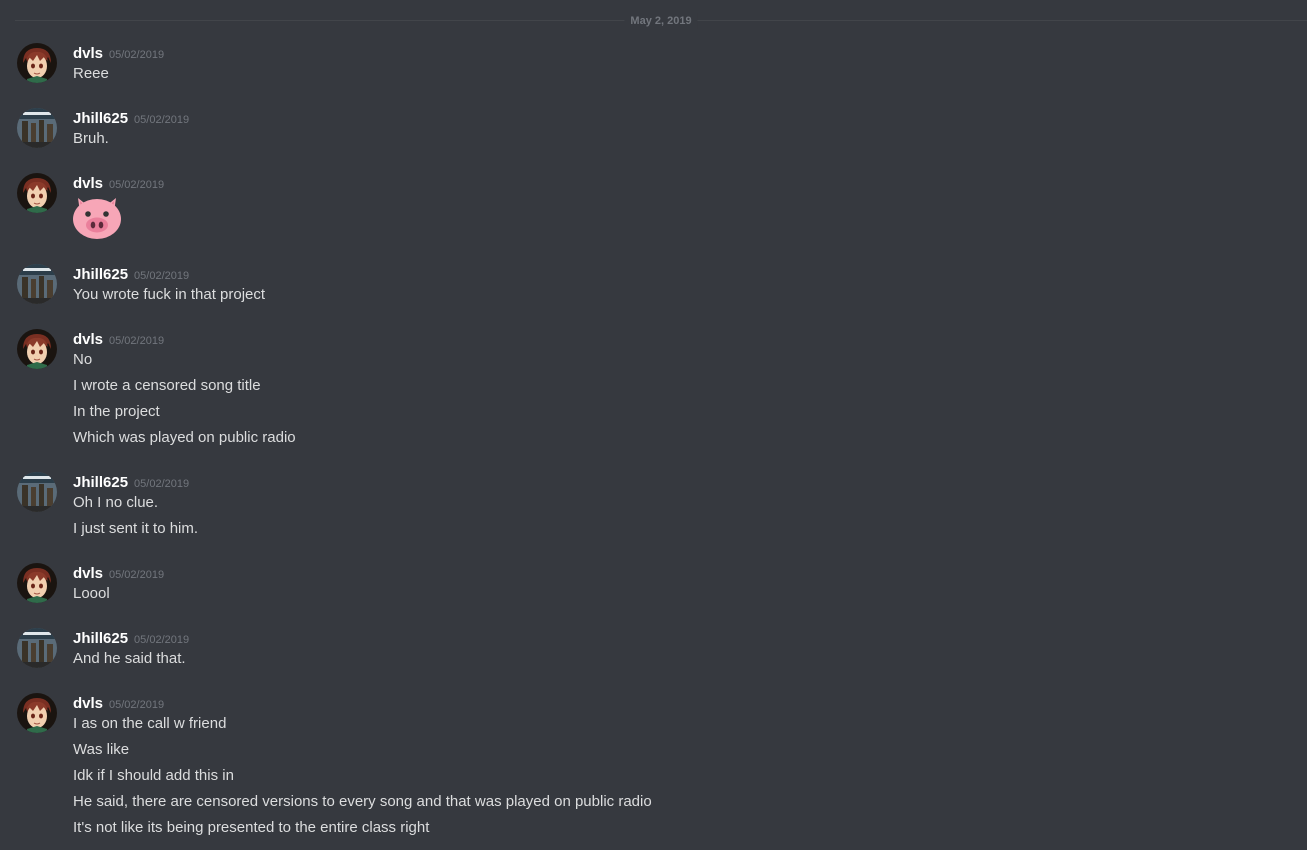 The image size is (1307, 850). Describe the element at coordinates (116, 502) in the screenshot. I see `message-text: Oh I no clue.` at that location.